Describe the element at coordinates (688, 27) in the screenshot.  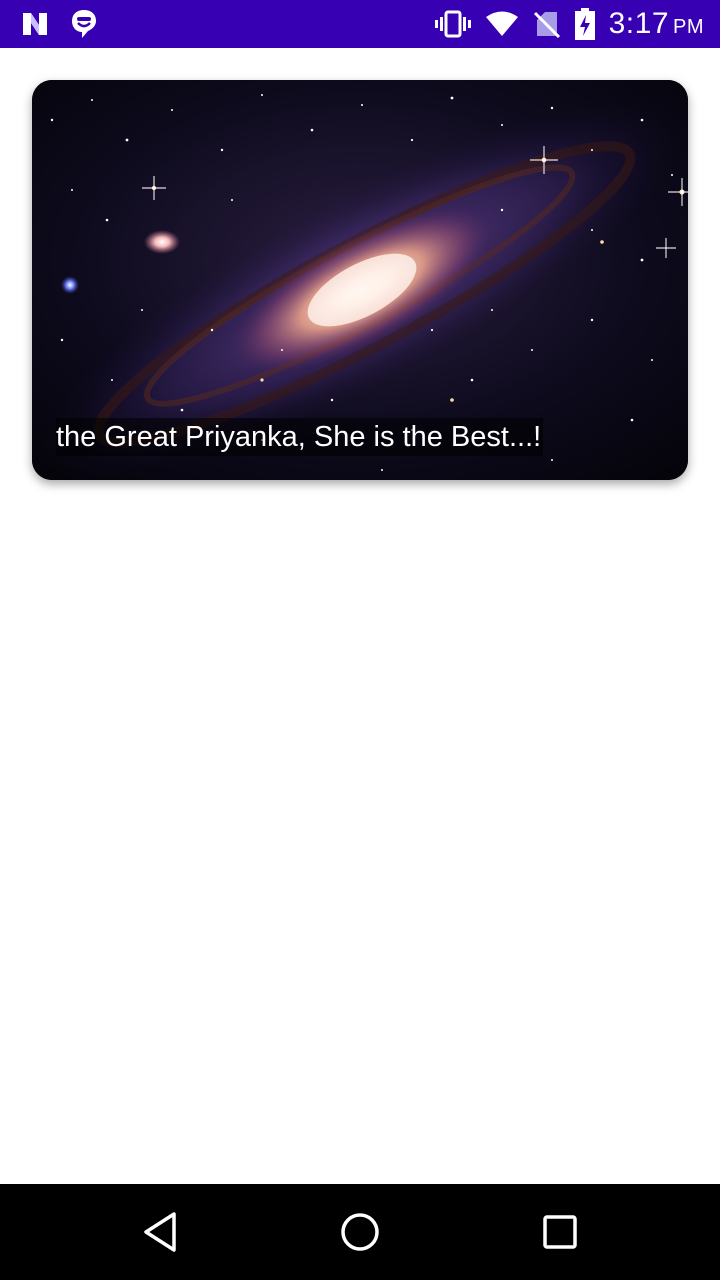
I see `clock-ampm: PM` at that location.